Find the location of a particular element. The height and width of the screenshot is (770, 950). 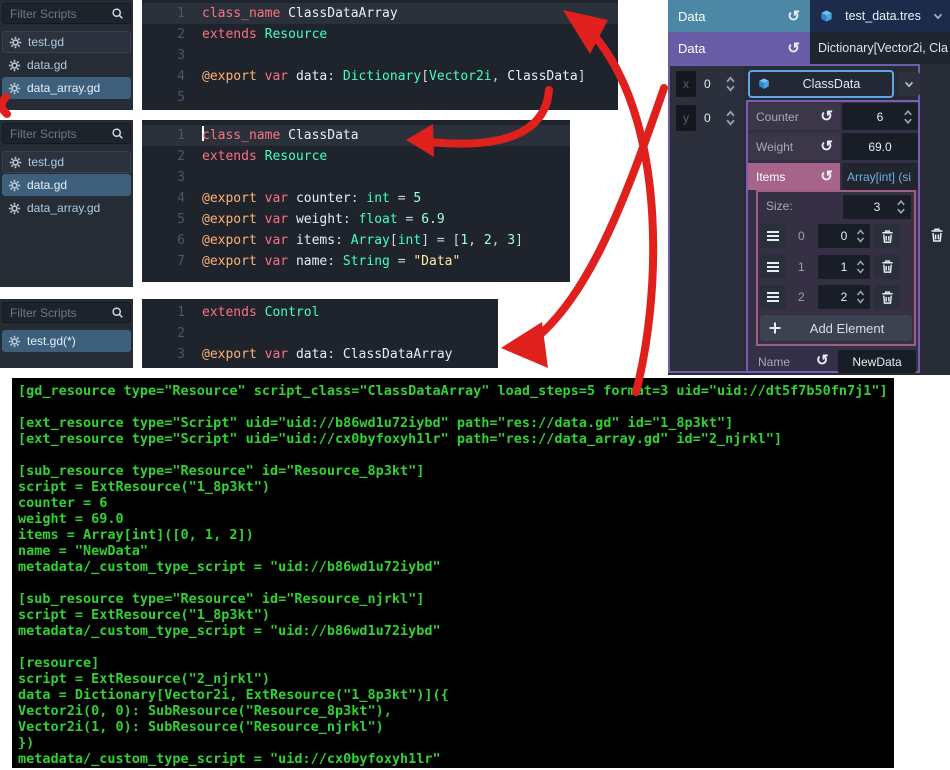

code-line: 2 is located at coordinates (320, 333).